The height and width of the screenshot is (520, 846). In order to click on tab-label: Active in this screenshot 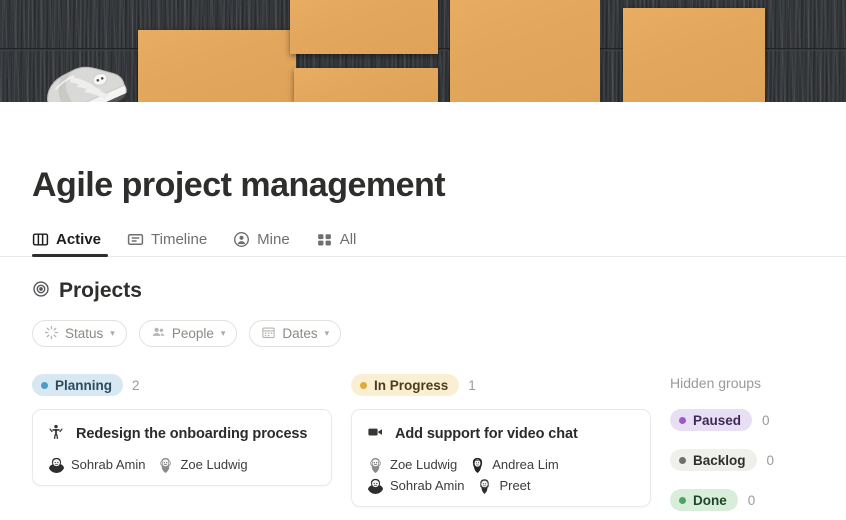, I will do `click(79, 239)`.